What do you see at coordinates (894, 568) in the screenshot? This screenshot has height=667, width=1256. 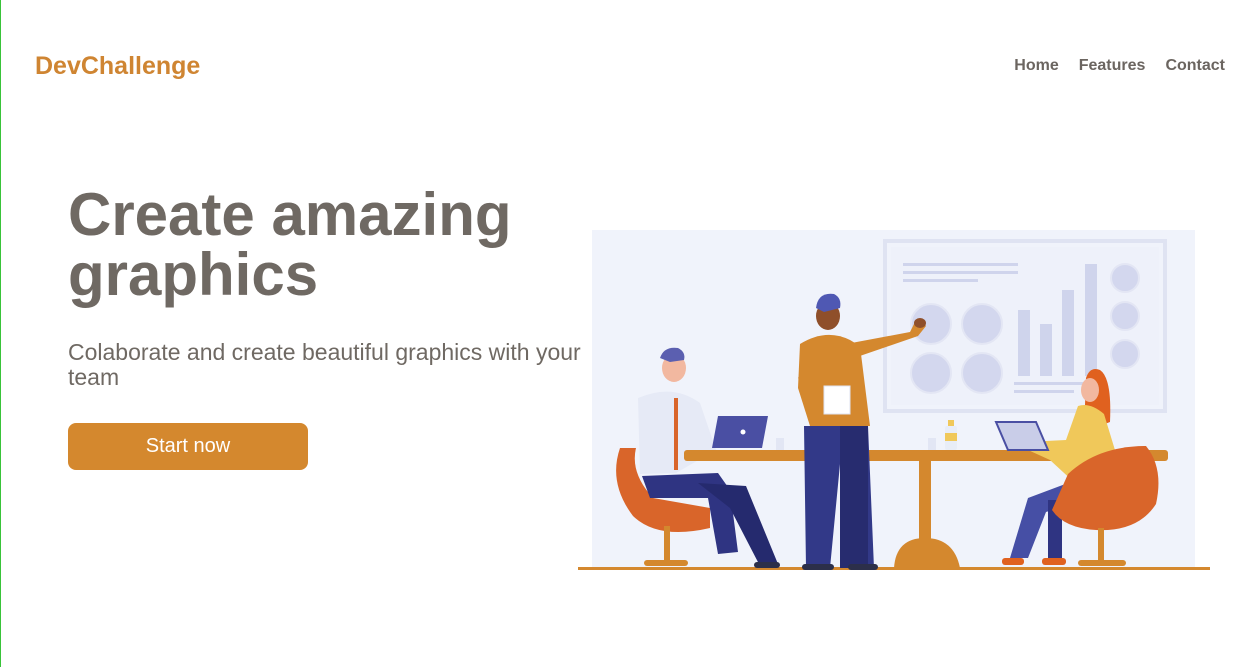 I see `floor-line` at bounding box center [894, 568].